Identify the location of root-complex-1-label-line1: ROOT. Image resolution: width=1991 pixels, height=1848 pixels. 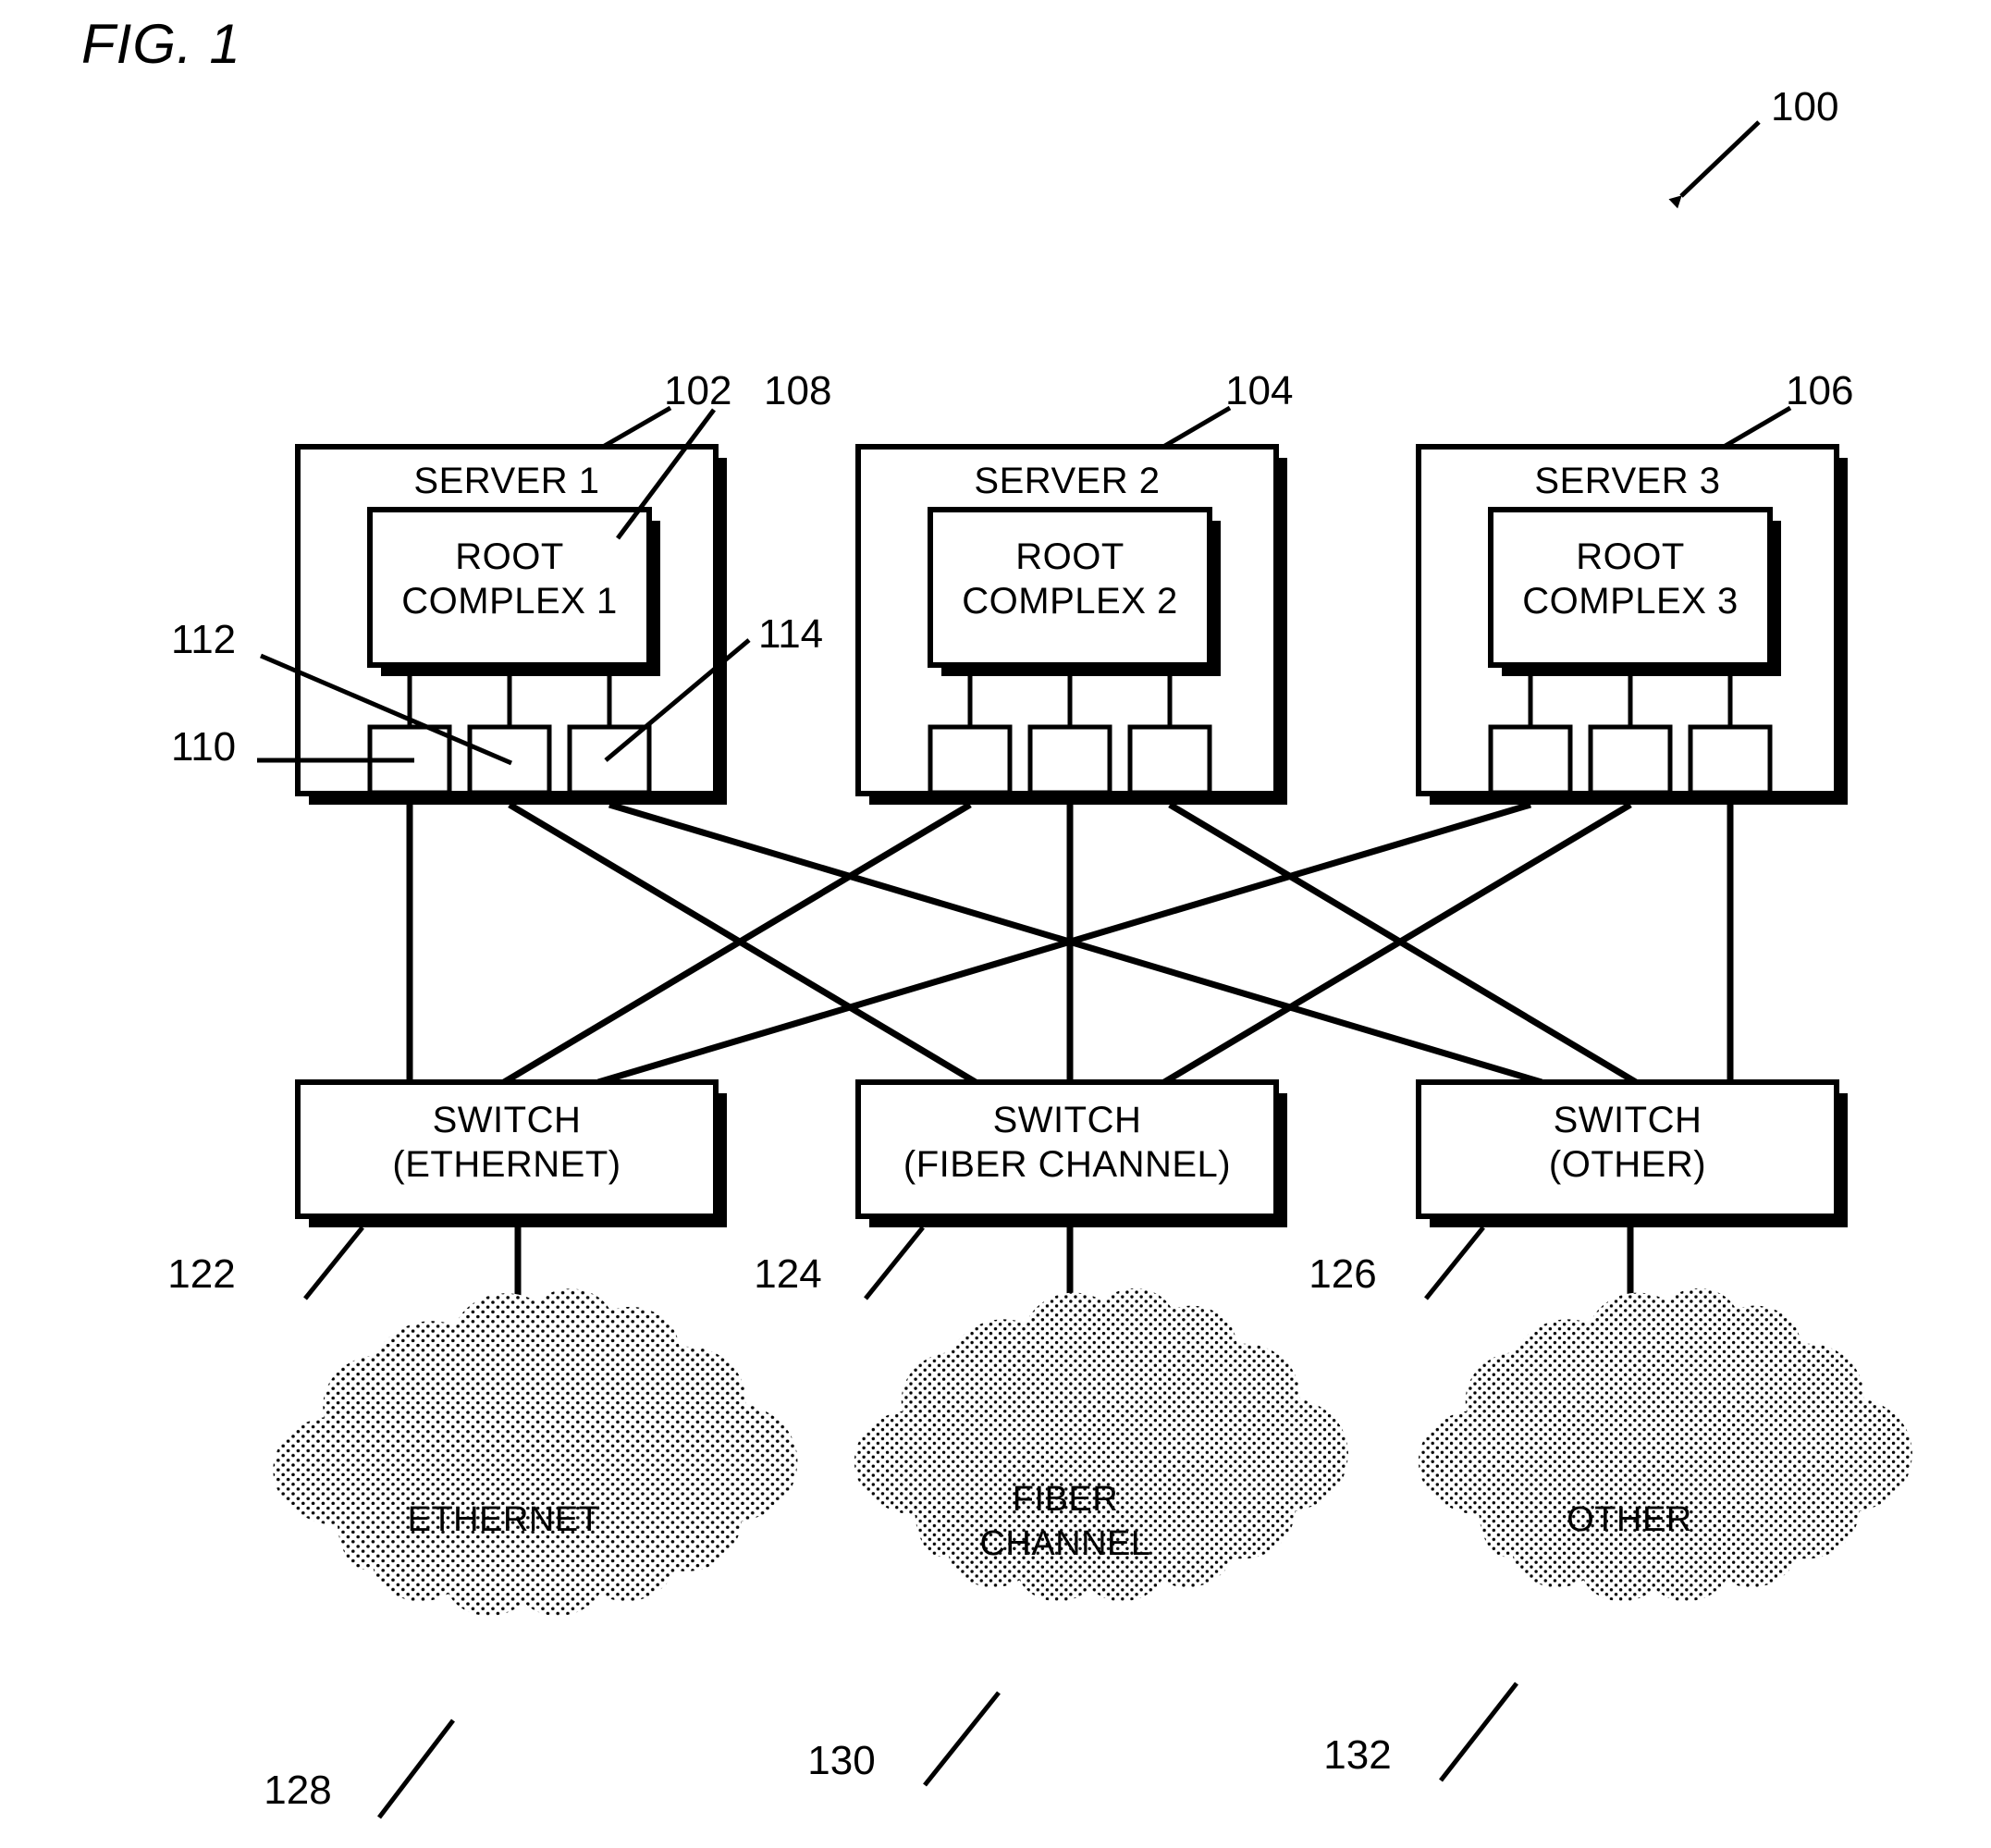
(509, 557).